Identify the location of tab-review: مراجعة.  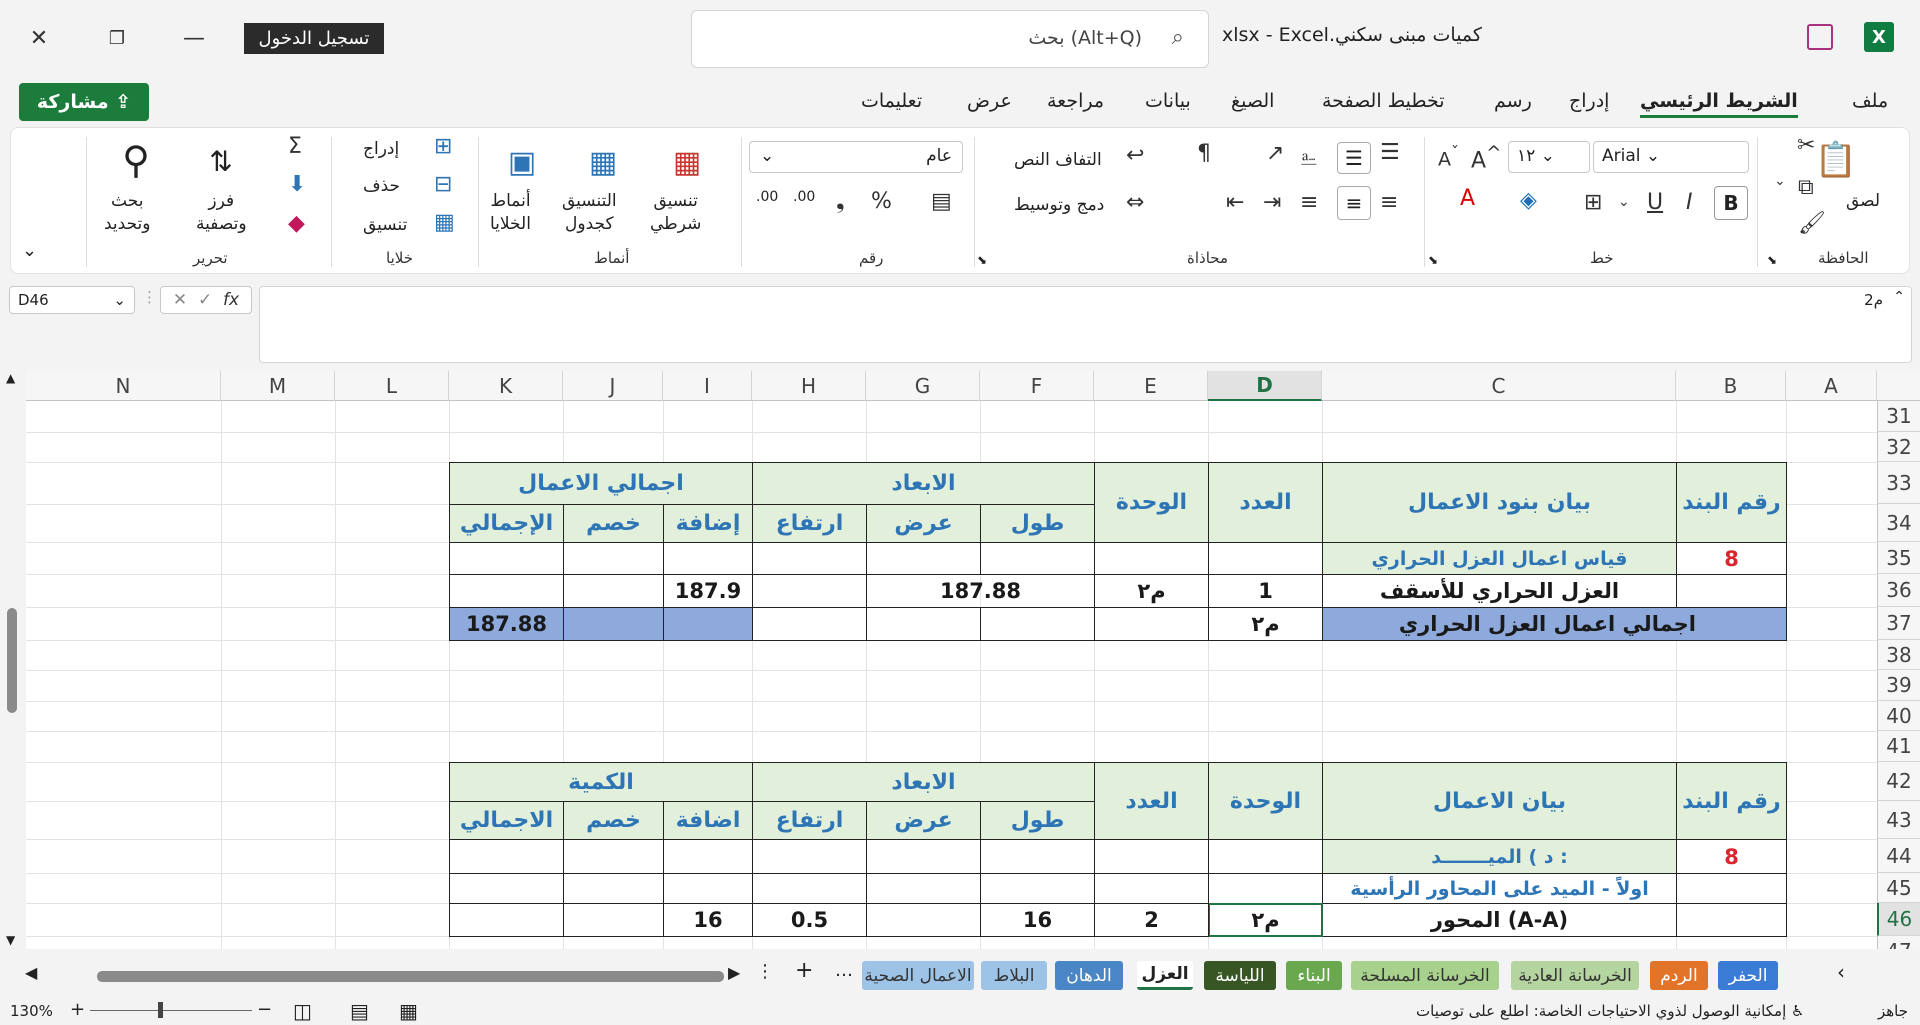
(1075, 101).